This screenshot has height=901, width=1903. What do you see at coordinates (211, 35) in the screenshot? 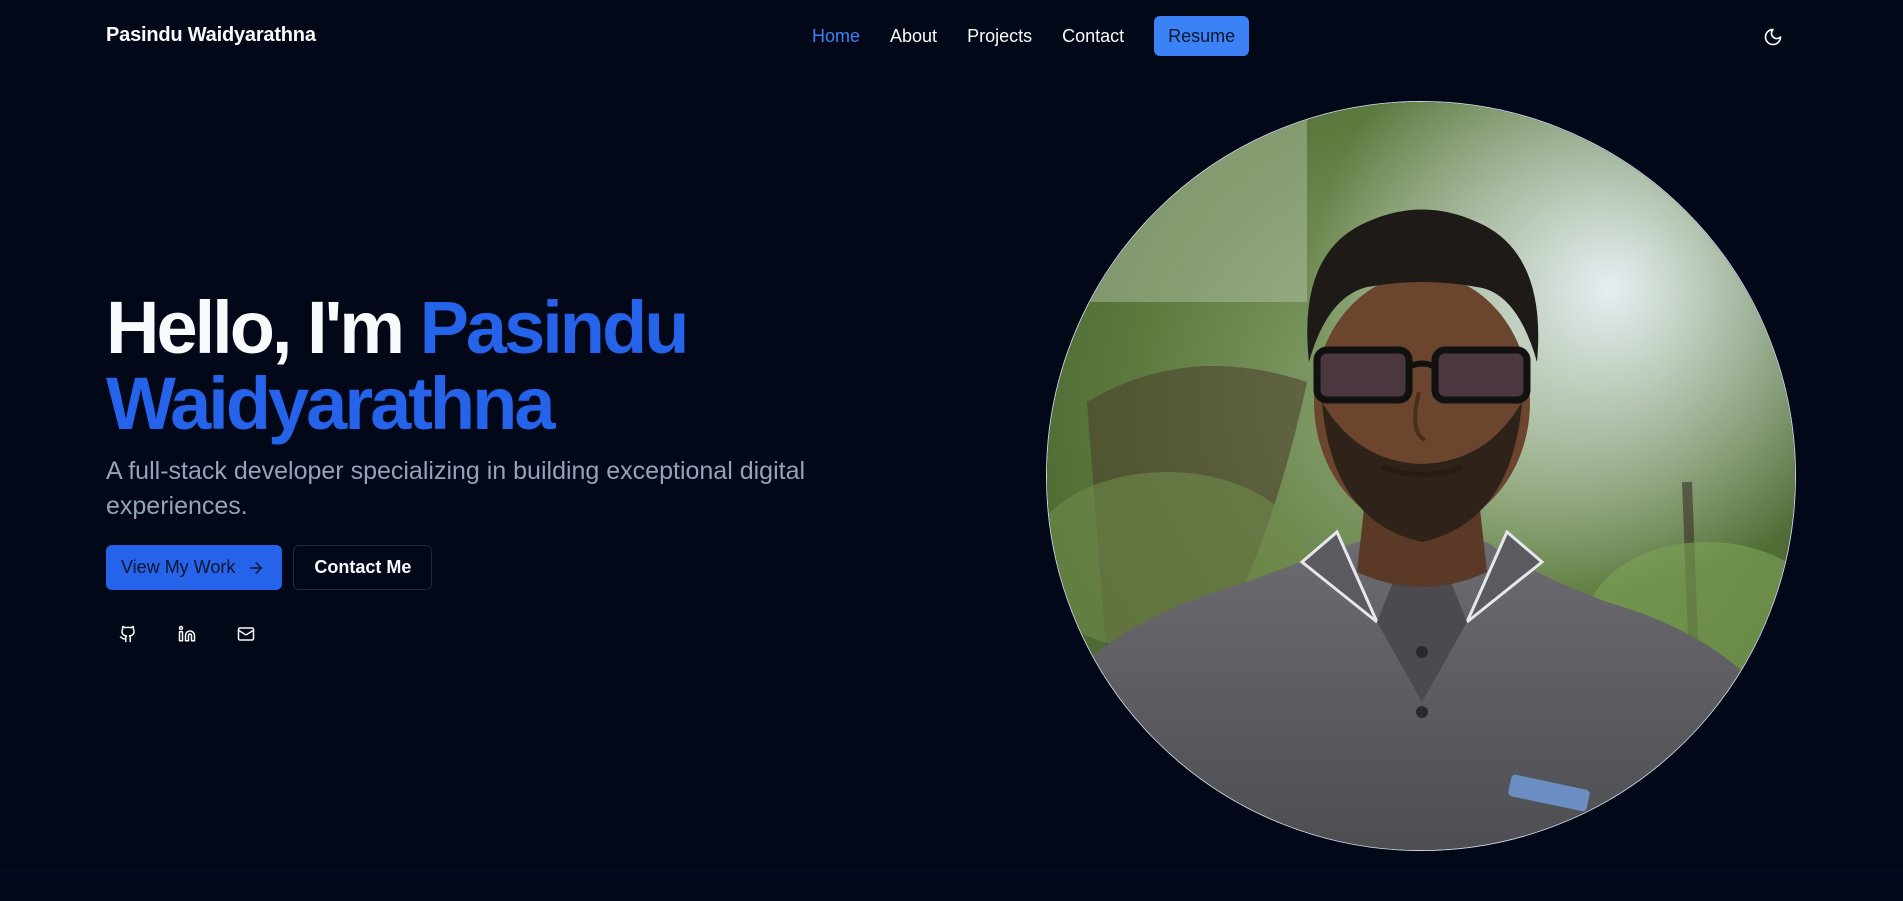
I see `brand-name: Pasindu Waidyarathna` at bounding box center [211, 35].